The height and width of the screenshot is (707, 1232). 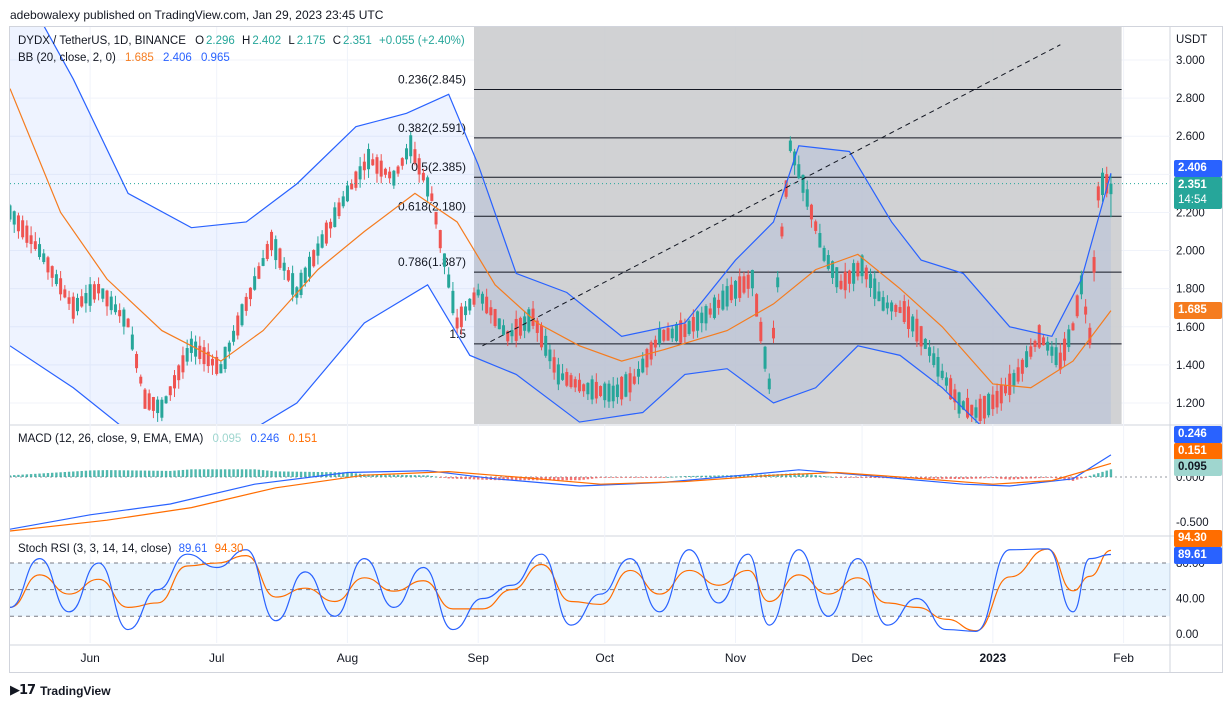 I want to click on time-axis-label: Jul, so click(x=216, y=658).